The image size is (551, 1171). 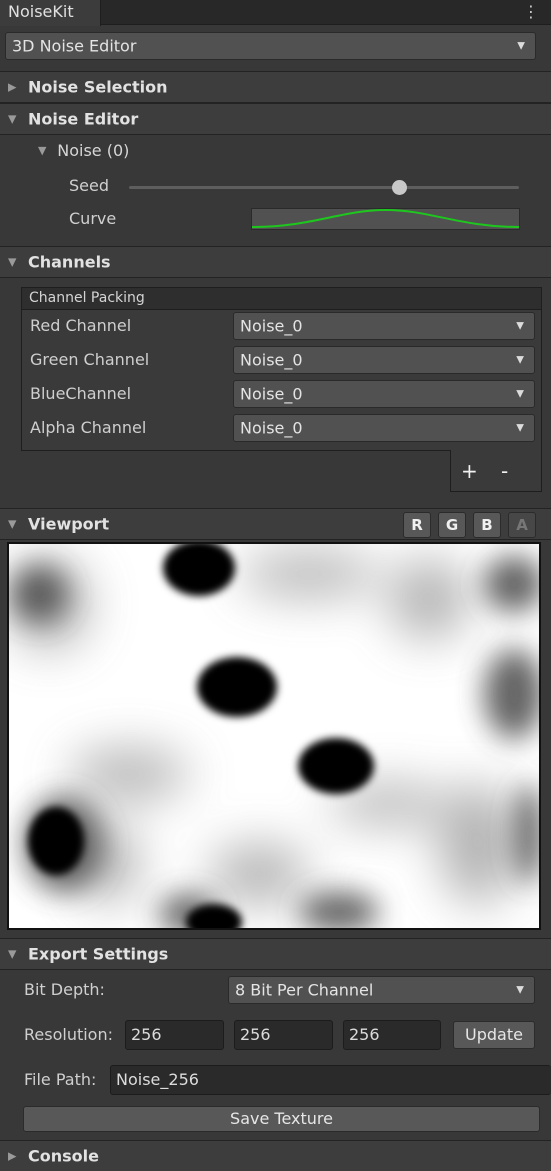 I want to click on blue-channel-dropdown: Noise_0 ▼, so click(x=384, y=394).